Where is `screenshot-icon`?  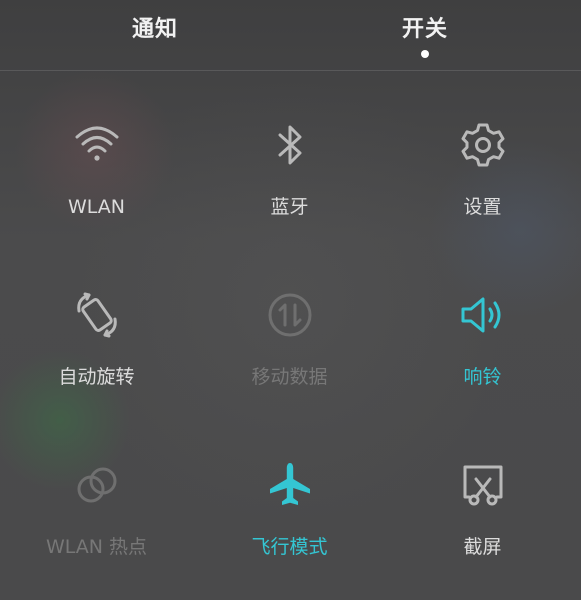
screenshot-icon is located at coordinates (483, 485).